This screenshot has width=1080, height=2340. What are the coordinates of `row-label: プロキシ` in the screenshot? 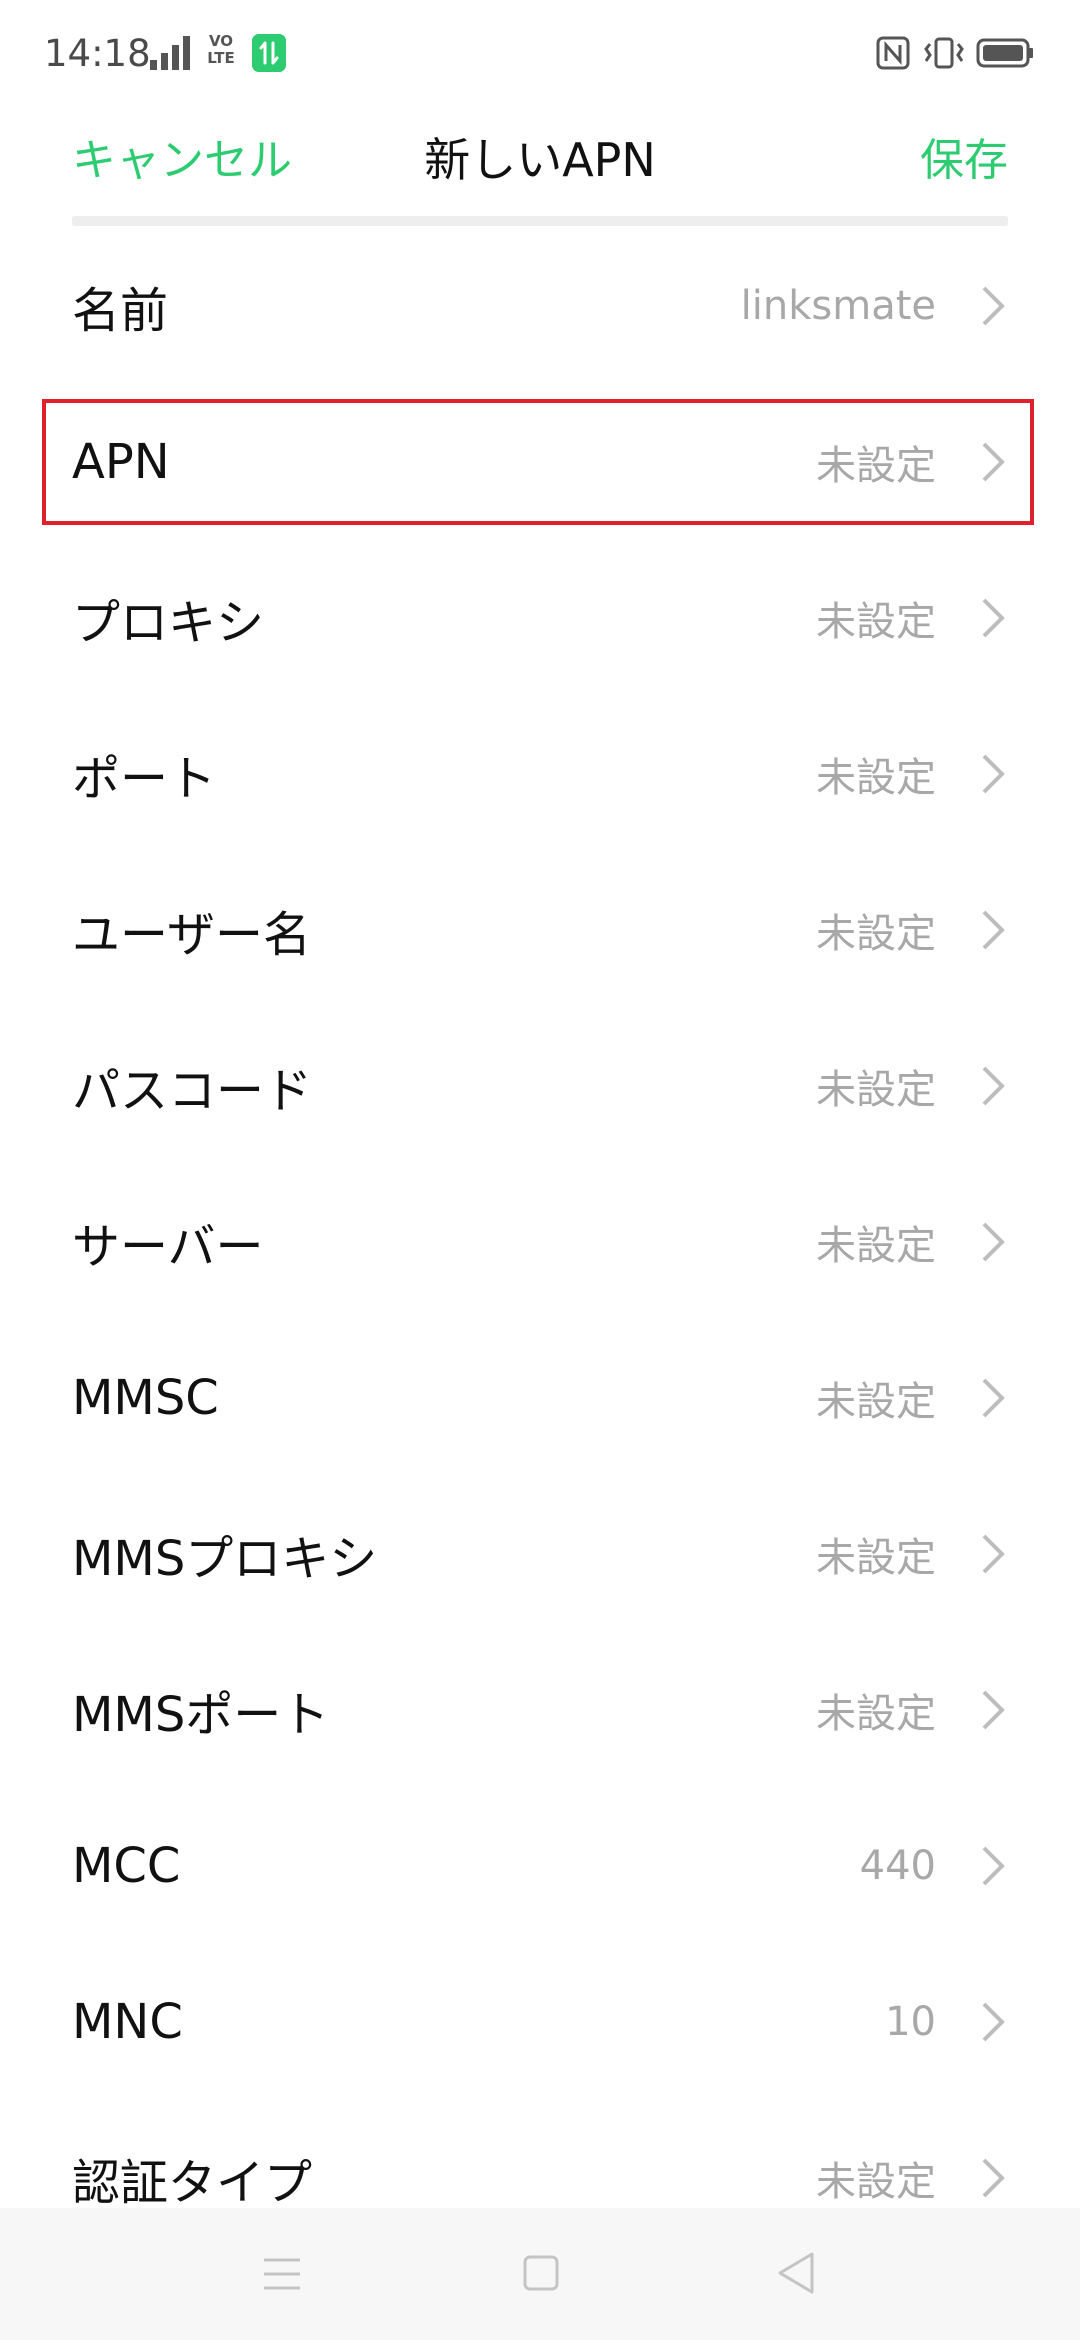 It's located at (168, 623).